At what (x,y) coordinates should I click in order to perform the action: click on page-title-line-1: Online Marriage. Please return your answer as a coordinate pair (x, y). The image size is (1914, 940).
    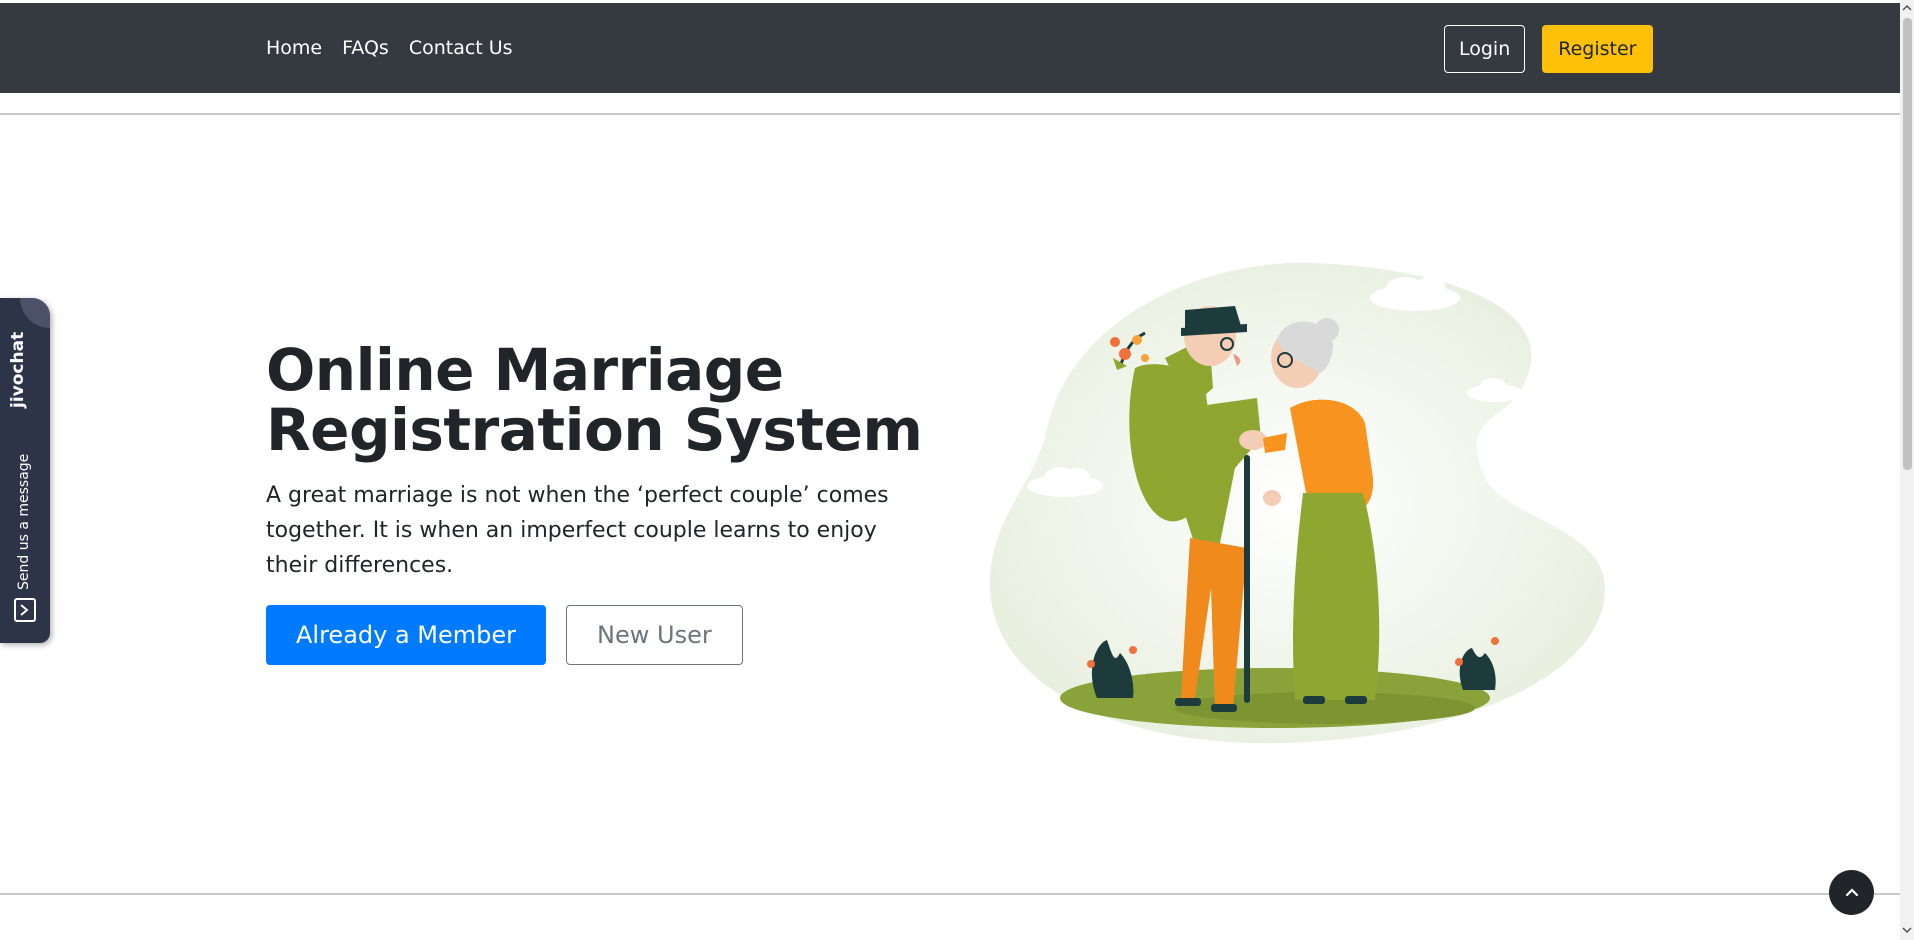
    Looking at the image, I should click on (525, 370).